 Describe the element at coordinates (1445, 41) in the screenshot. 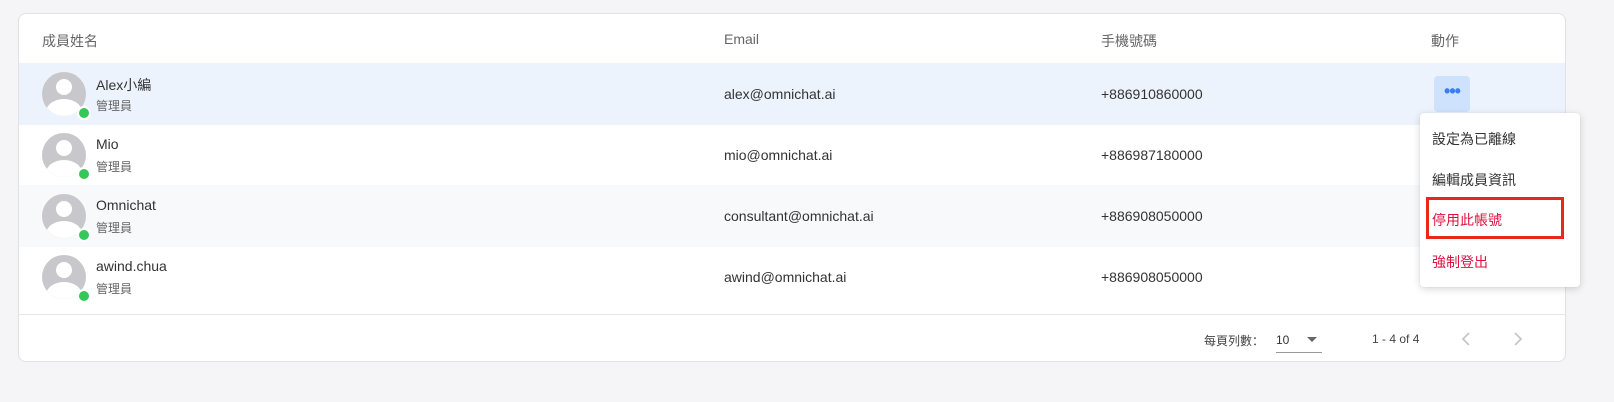

I see `header-actions: 動作` at that location.